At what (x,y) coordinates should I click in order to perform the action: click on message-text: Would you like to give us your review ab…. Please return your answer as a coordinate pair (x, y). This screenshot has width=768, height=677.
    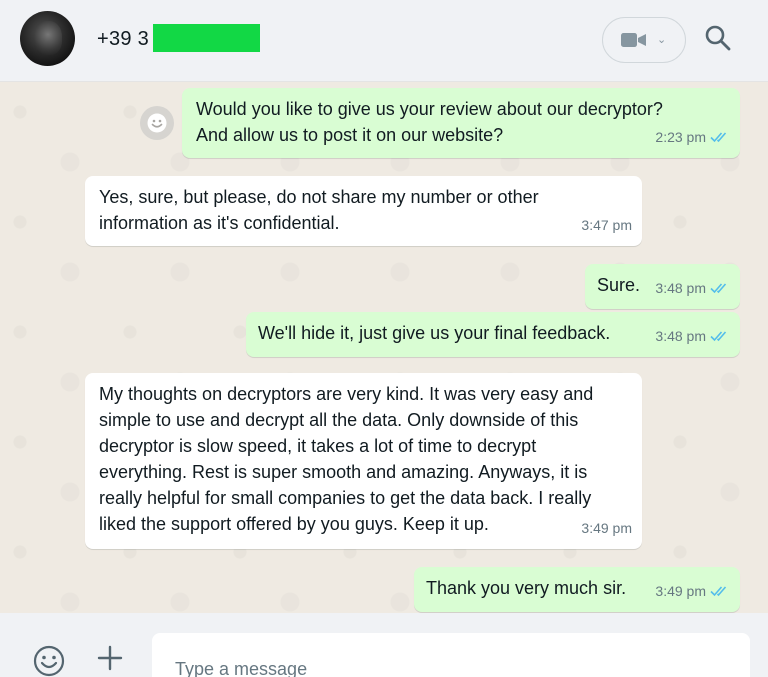
    Looking at the image, I should click on (429, 122).